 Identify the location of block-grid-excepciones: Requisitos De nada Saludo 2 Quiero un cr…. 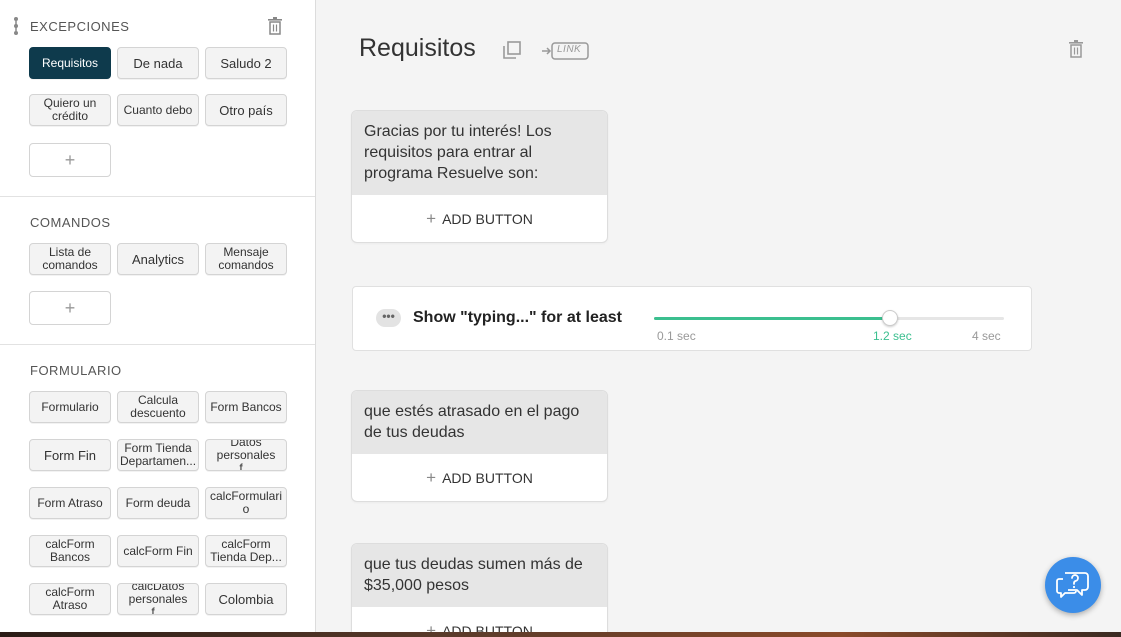
(158, 86).